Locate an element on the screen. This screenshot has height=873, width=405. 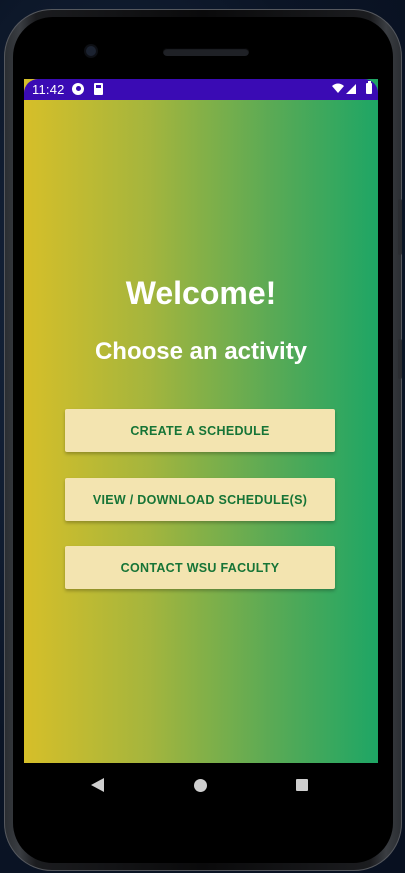
status-bar: 11:42 is located at coordinates (201, 89).